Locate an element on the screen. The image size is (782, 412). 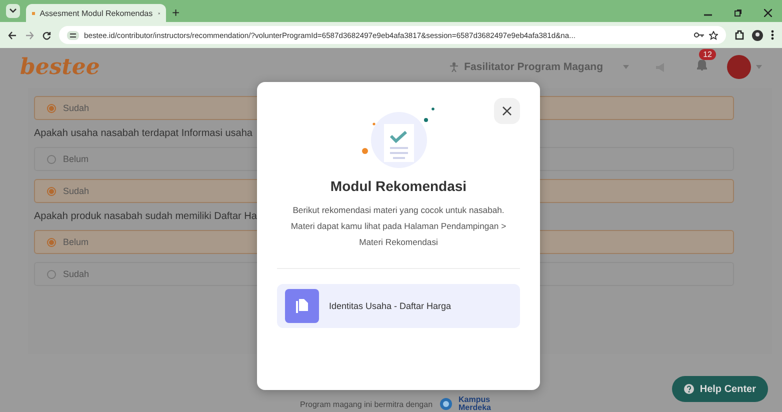
question-text: Apakah produk nasabah sudah memiliki Daftar Ha is located at coordinates (145, 216).